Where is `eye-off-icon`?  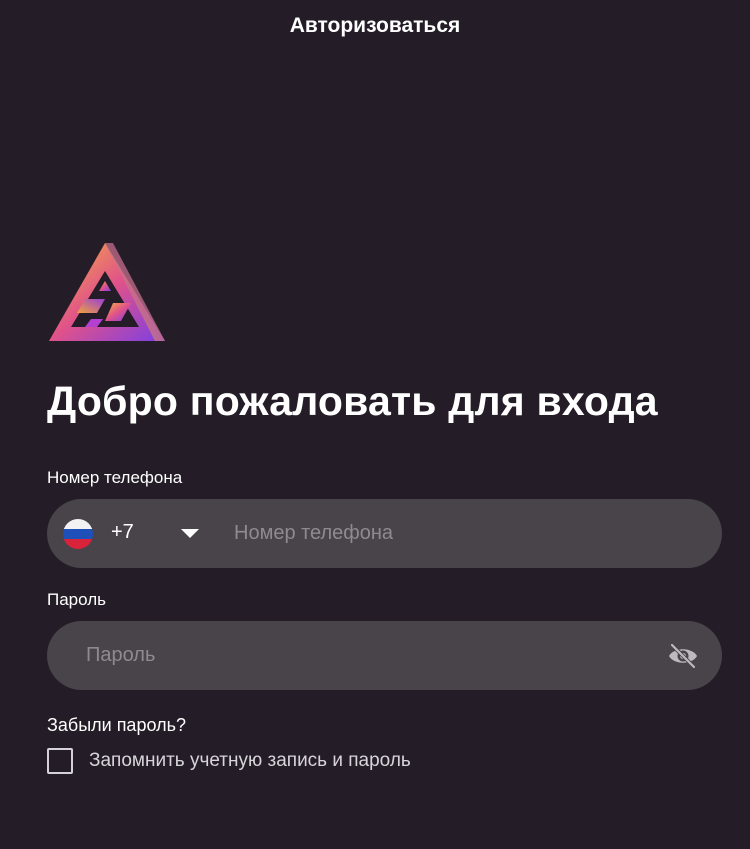
eye-off-icon is located at coordinates (683, 656).